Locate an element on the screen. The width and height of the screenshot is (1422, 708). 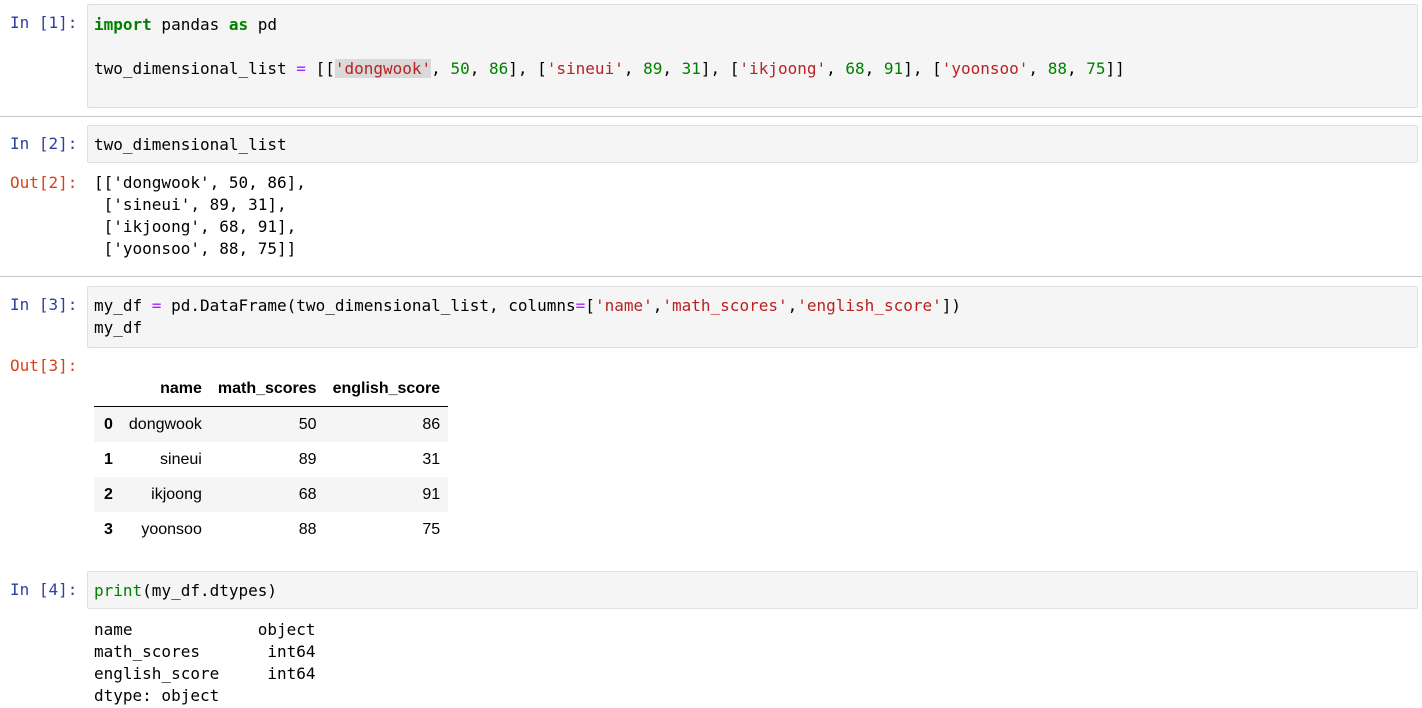
cell-4-code-editor: print(my_df.dtypes) is located at coordinates (752, 590).